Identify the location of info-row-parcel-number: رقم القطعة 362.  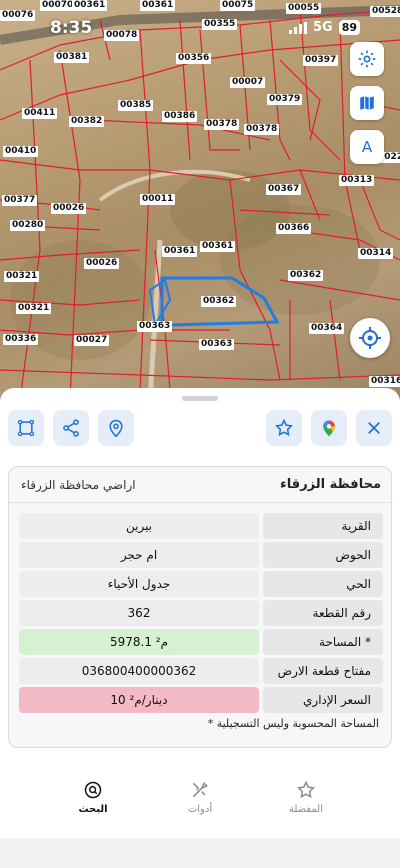
(201, 613).